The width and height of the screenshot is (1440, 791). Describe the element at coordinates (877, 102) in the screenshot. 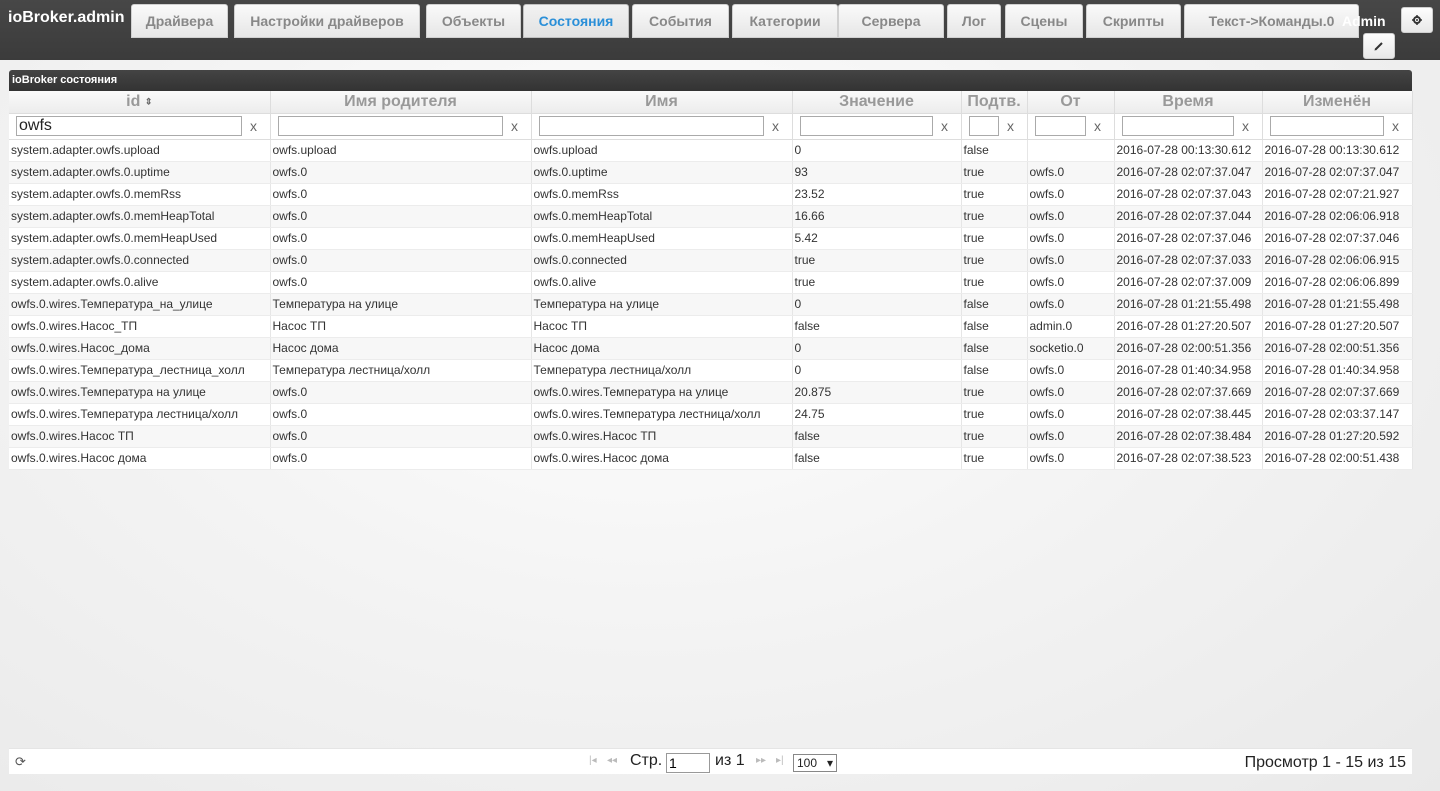

I see `column-header-3: Значение` at that location.